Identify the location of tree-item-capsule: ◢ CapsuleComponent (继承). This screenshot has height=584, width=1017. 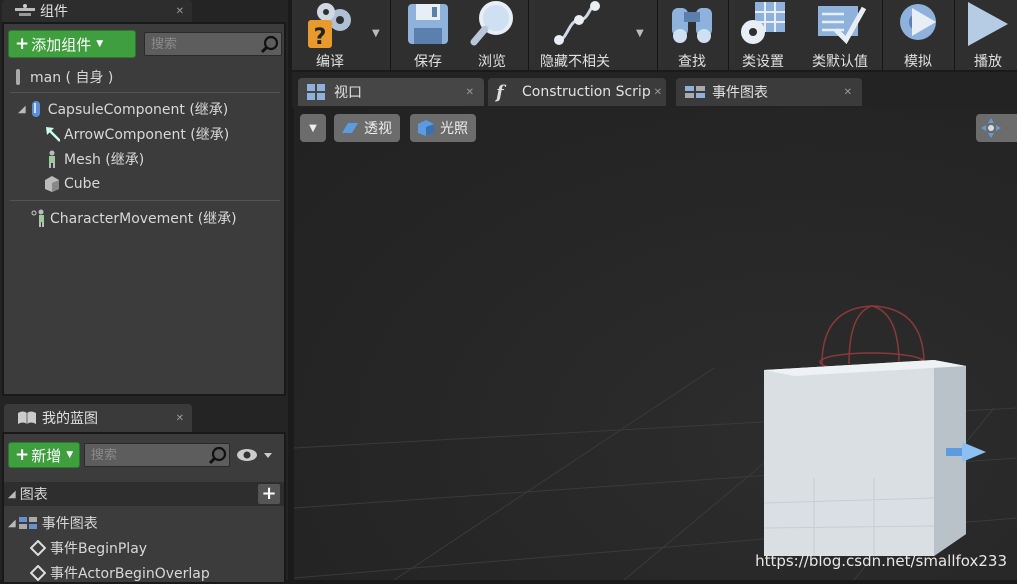
(123, 109).